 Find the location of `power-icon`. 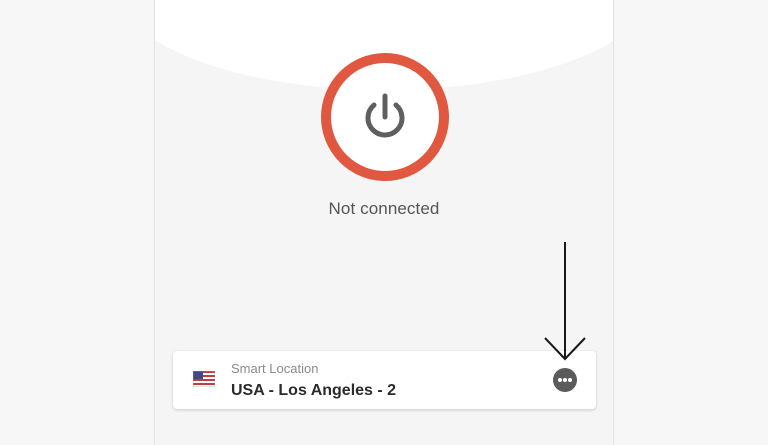

power-icon is located at coordinates (385, 115).